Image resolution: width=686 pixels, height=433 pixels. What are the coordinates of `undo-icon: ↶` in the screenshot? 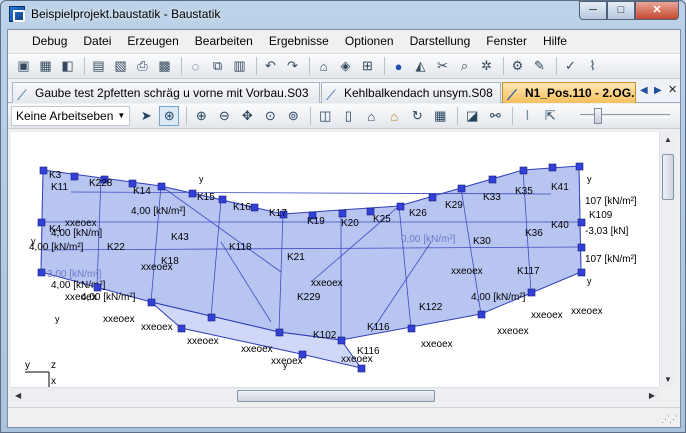 It's located at (270, 66).